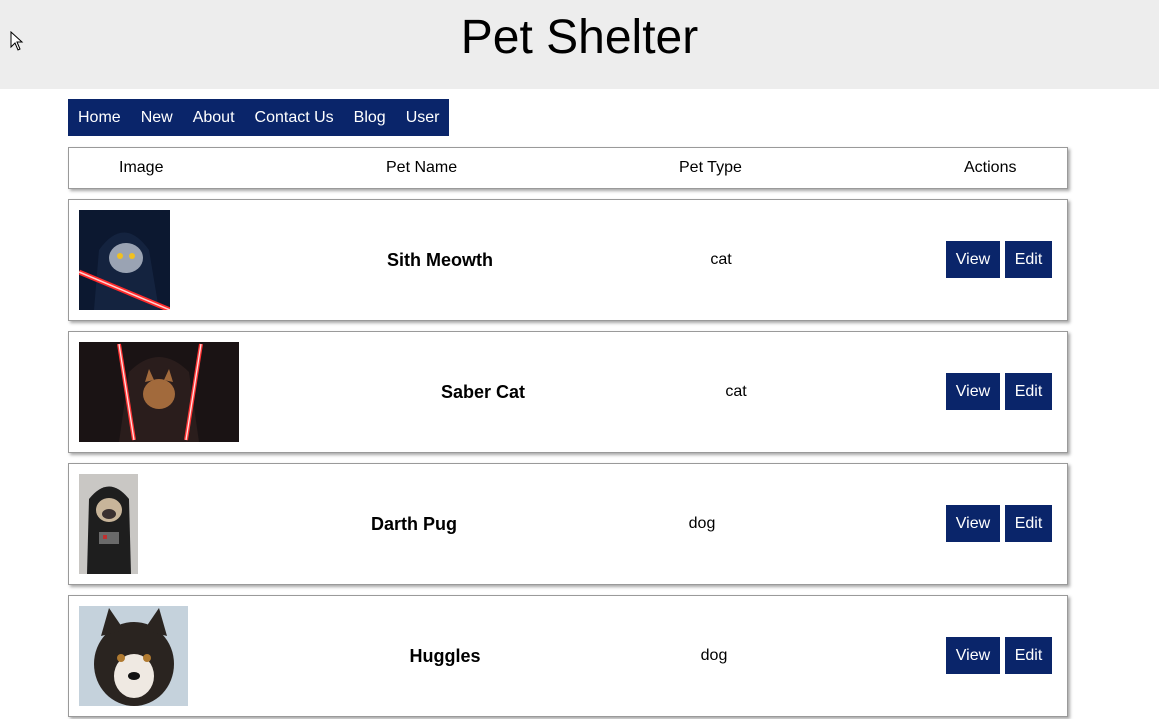 This screenshot has height=719, width=1159. Describe the element at coordinates (579, 37) in the screenshot. I see `page-title: Pet Shelter` at that location.